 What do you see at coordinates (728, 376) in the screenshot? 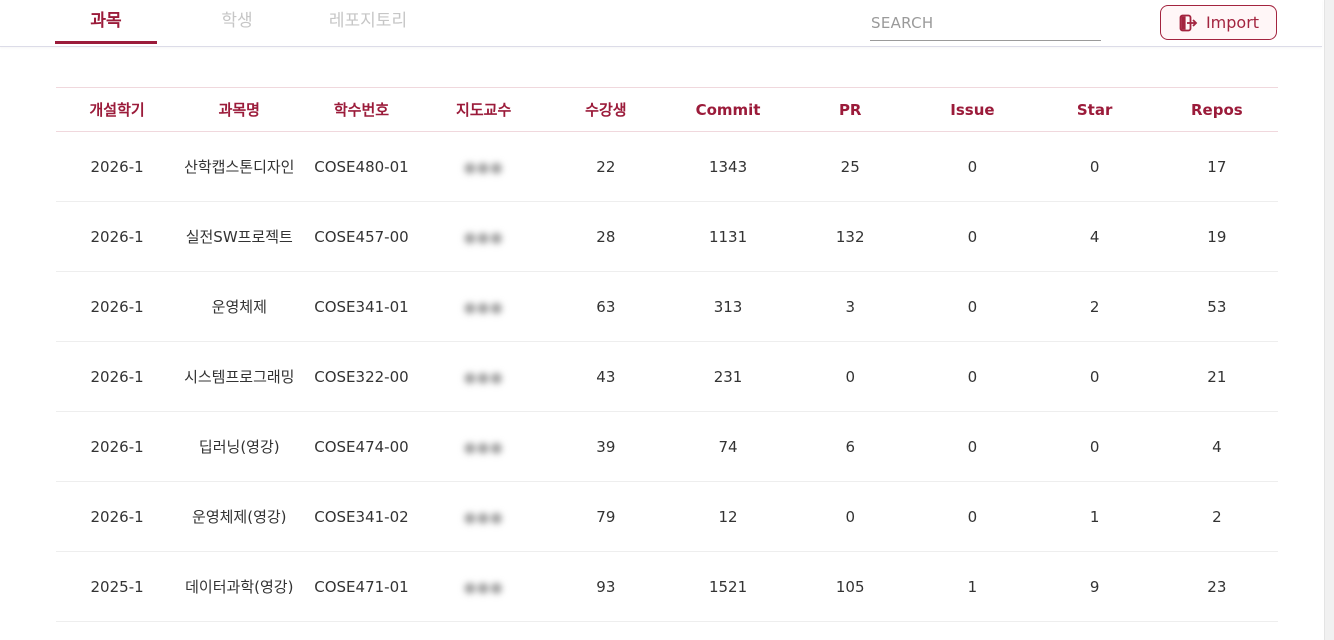
I see `cell-commit: 231` at bounding box center [728, 376].